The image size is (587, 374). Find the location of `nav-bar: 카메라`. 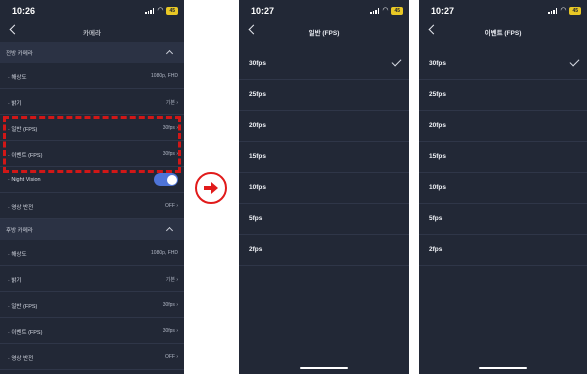

nav-bar: 카메라 is located at coordinates (92, 32).